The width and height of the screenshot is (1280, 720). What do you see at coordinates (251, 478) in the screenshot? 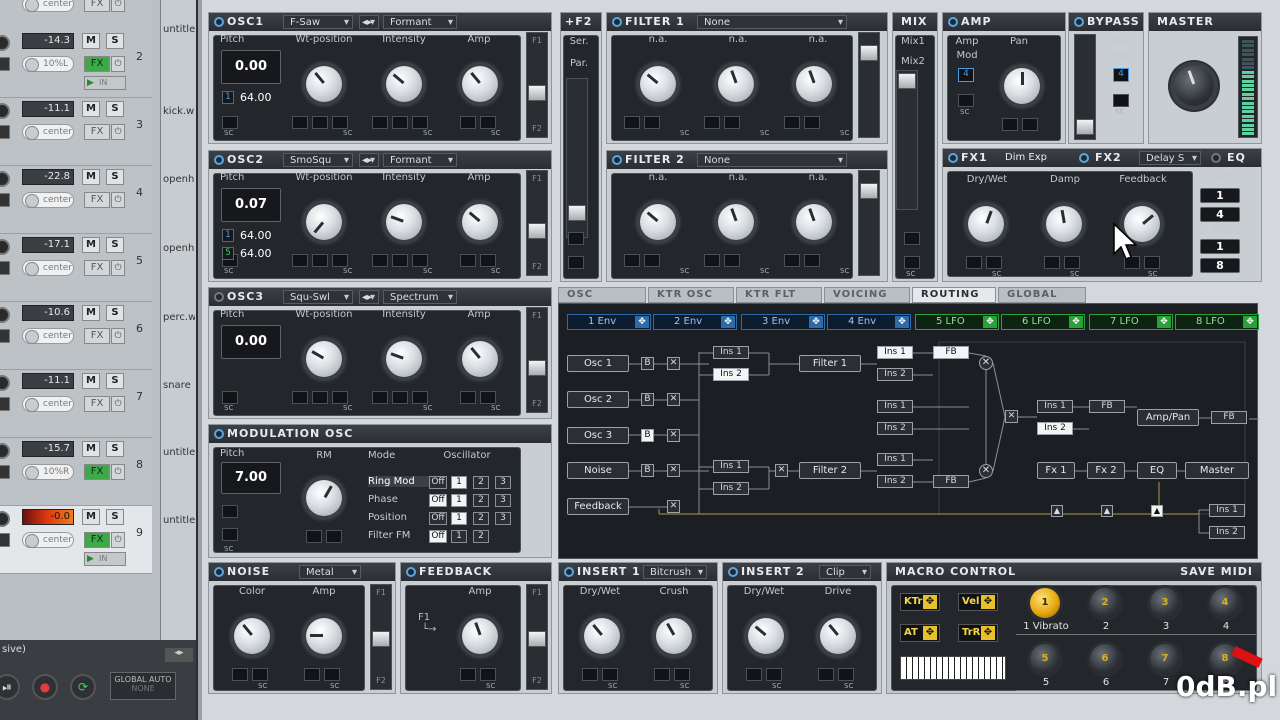
I see `modosc-pitch-value: 7.00` at bounding box center [251, 478].